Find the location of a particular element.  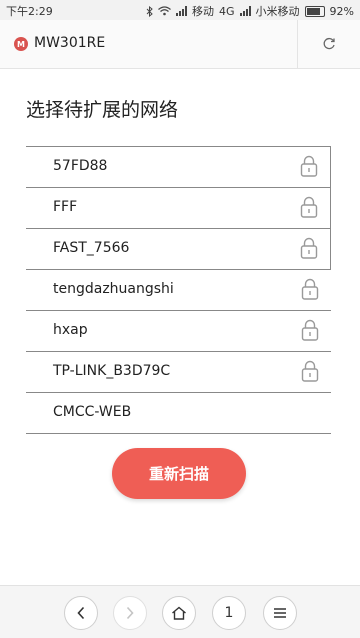

bottom-nav-bar: 1 is located at coordinates (180, 611).